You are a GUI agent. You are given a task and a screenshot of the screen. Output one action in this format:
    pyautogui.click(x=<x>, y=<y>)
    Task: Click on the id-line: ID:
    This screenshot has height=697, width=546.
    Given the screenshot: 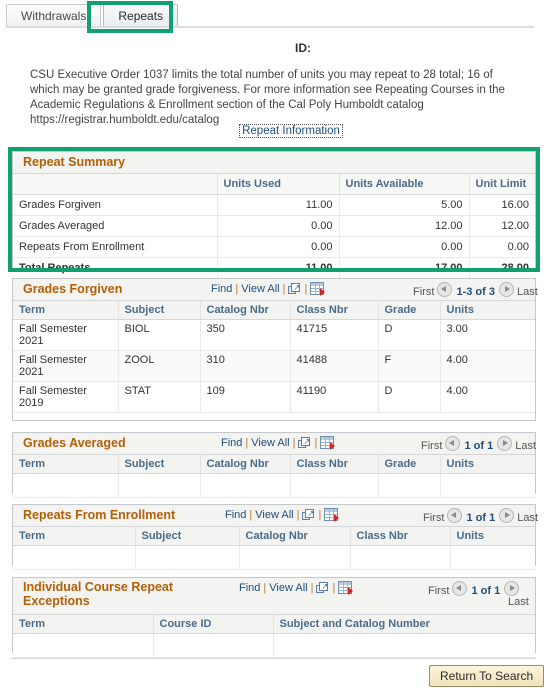 What is the action you would take?
    pyautogui.click(x=273, y=48)
    